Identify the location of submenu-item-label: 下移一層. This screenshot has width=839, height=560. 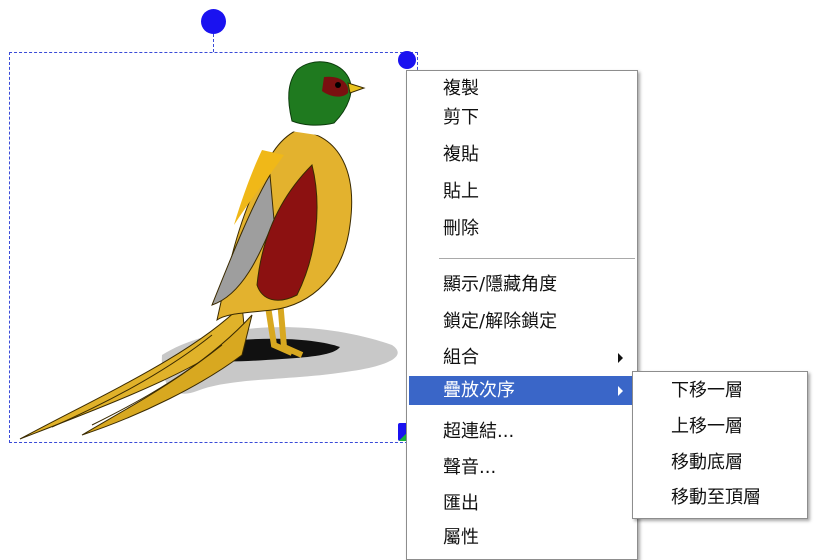
(707, 390).